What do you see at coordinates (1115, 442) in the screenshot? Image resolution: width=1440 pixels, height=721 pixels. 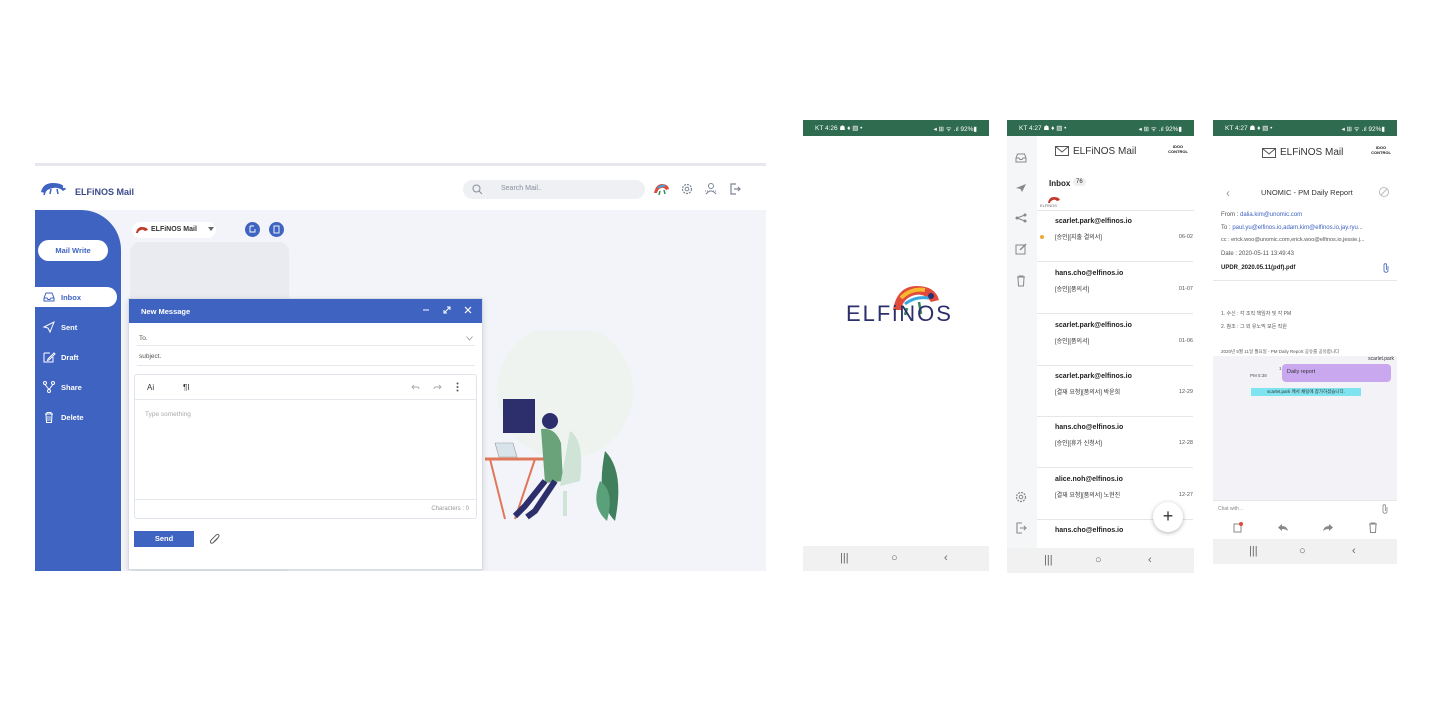 I see `mail-list-item: hans.cho@elfinos.io [승인][휴가 신청서] 12-28` at bounding box center [1115, 442].